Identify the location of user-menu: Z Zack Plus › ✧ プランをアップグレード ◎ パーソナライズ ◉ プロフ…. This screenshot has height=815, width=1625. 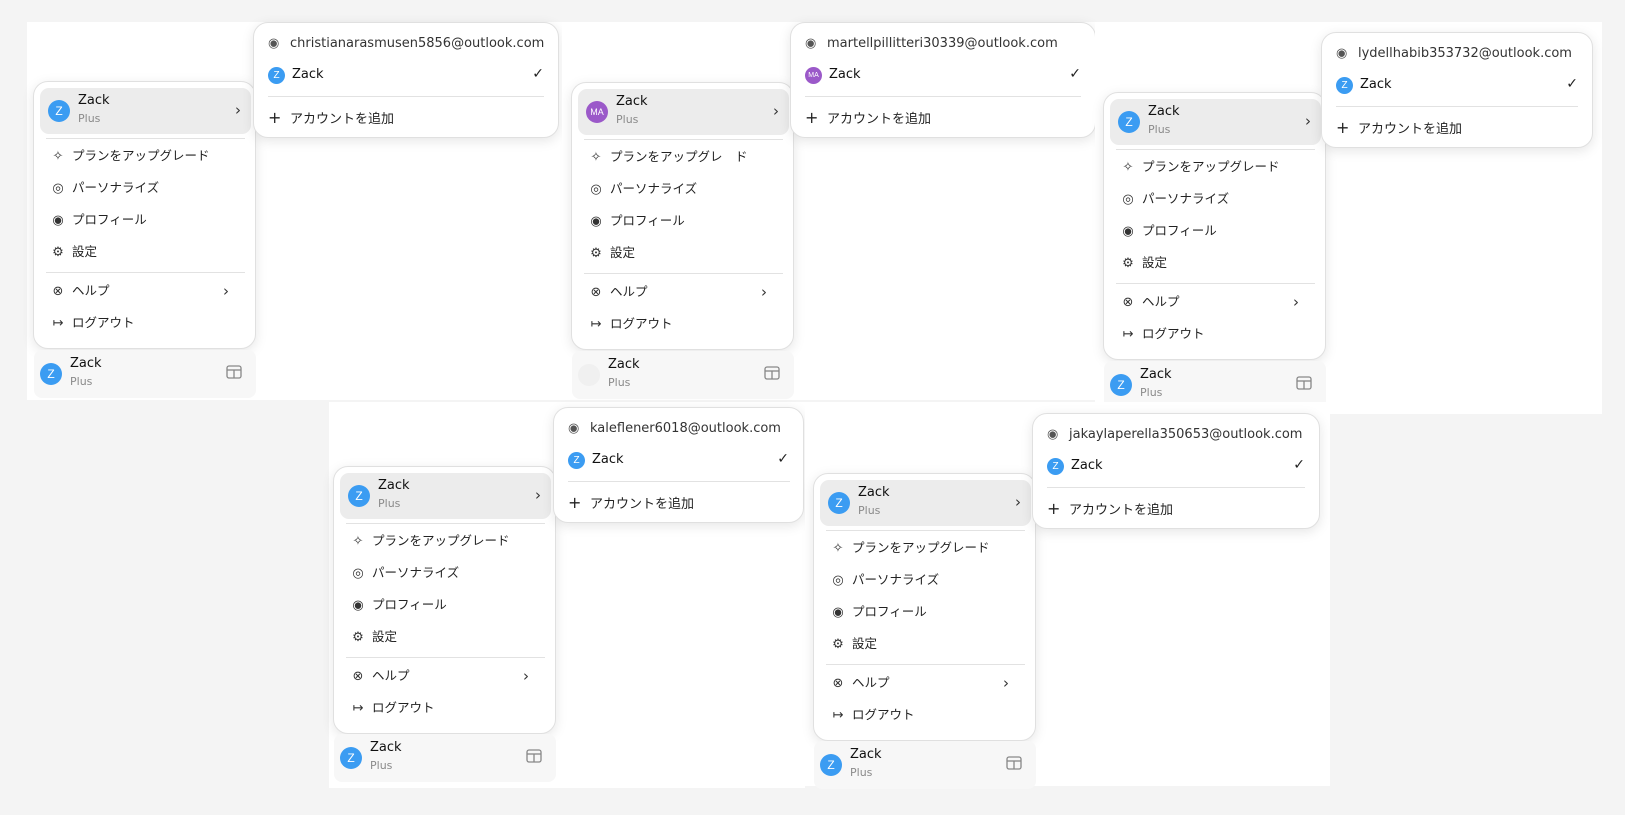
(444, 600).